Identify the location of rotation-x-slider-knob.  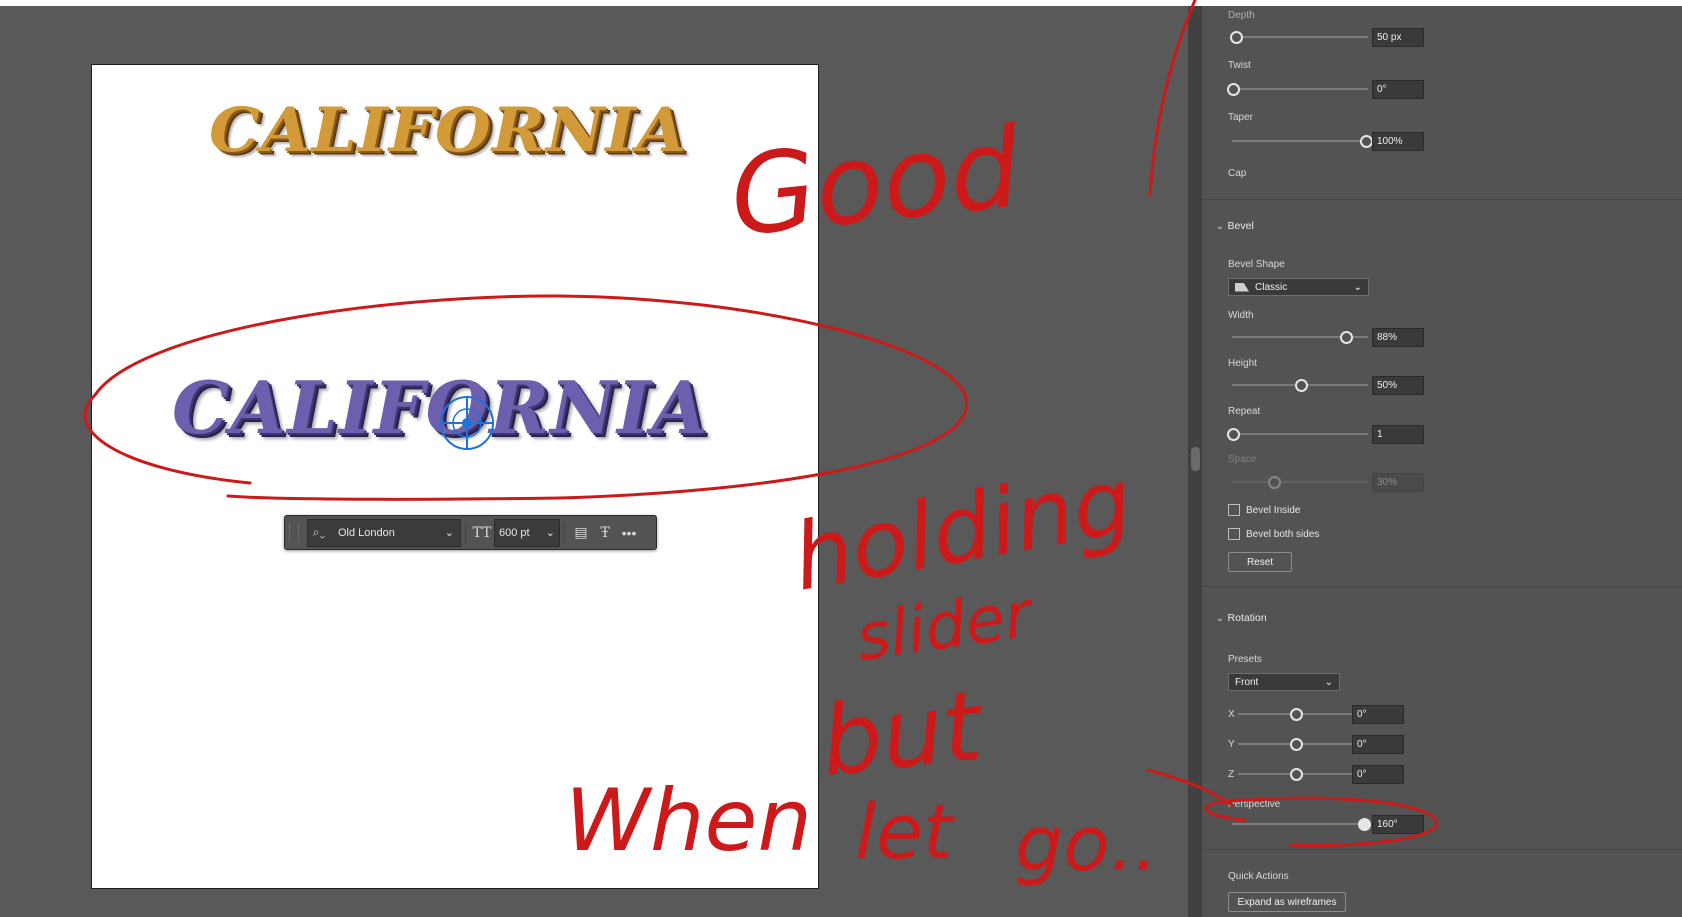
(1296, 714).